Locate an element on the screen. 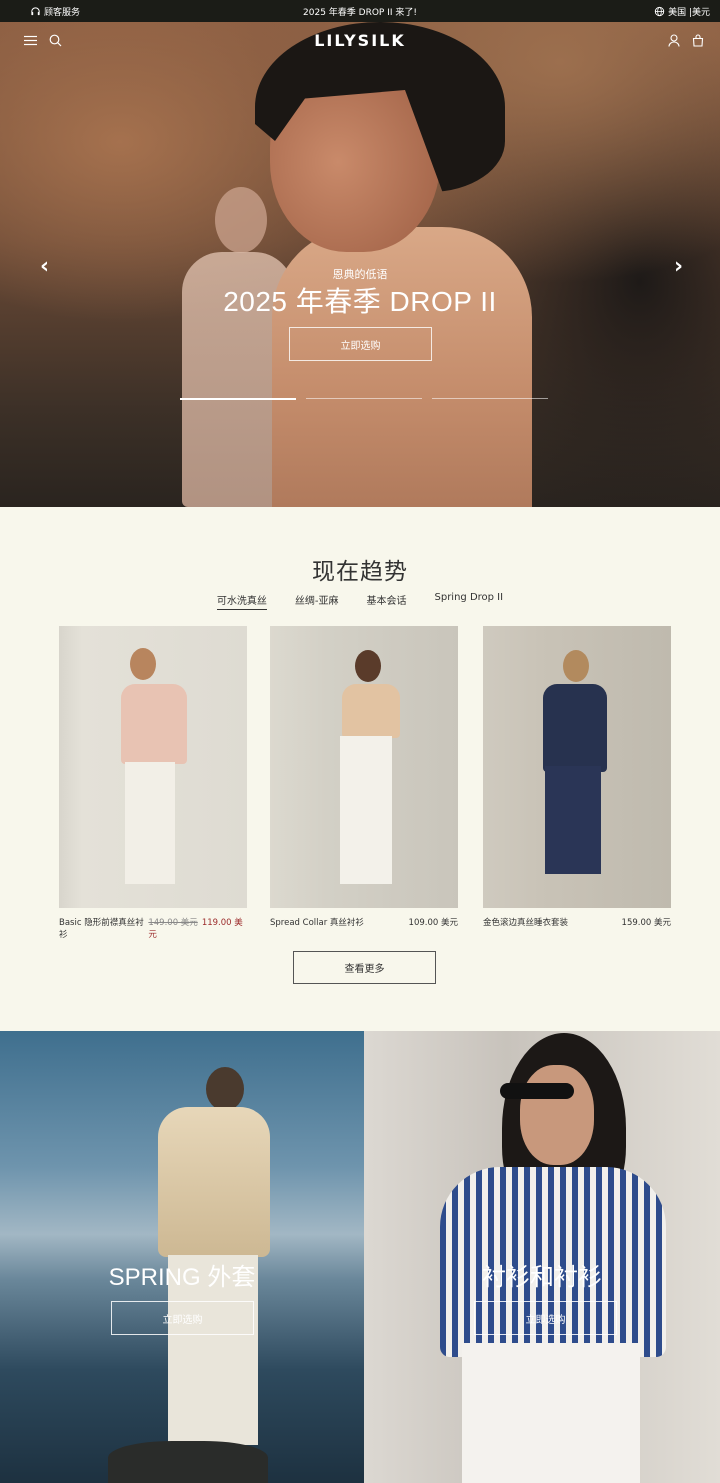 This screenshot has width=720, height=1483. customer-service-label: 顾客服务 is located at coordinates (62, 12).